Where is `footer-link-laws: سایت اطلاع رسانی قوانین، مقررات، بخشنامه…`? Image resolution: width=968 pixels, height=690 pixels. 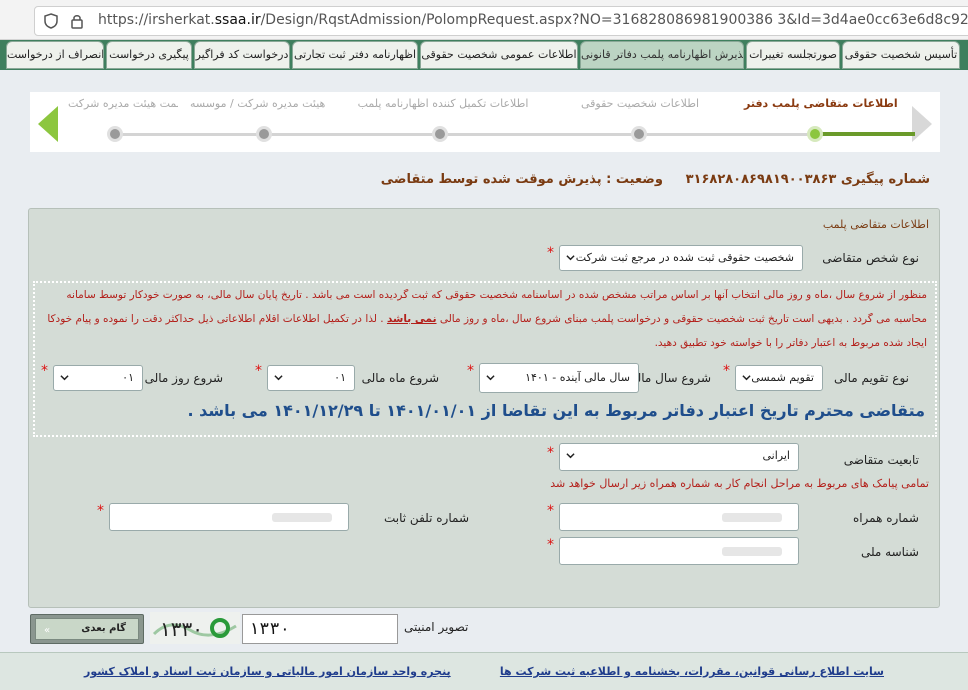
footer-link-laws: سایت اطلاع رسانی قوانین، مقررات، بخشنامه… is located at coordinates (692, 671).